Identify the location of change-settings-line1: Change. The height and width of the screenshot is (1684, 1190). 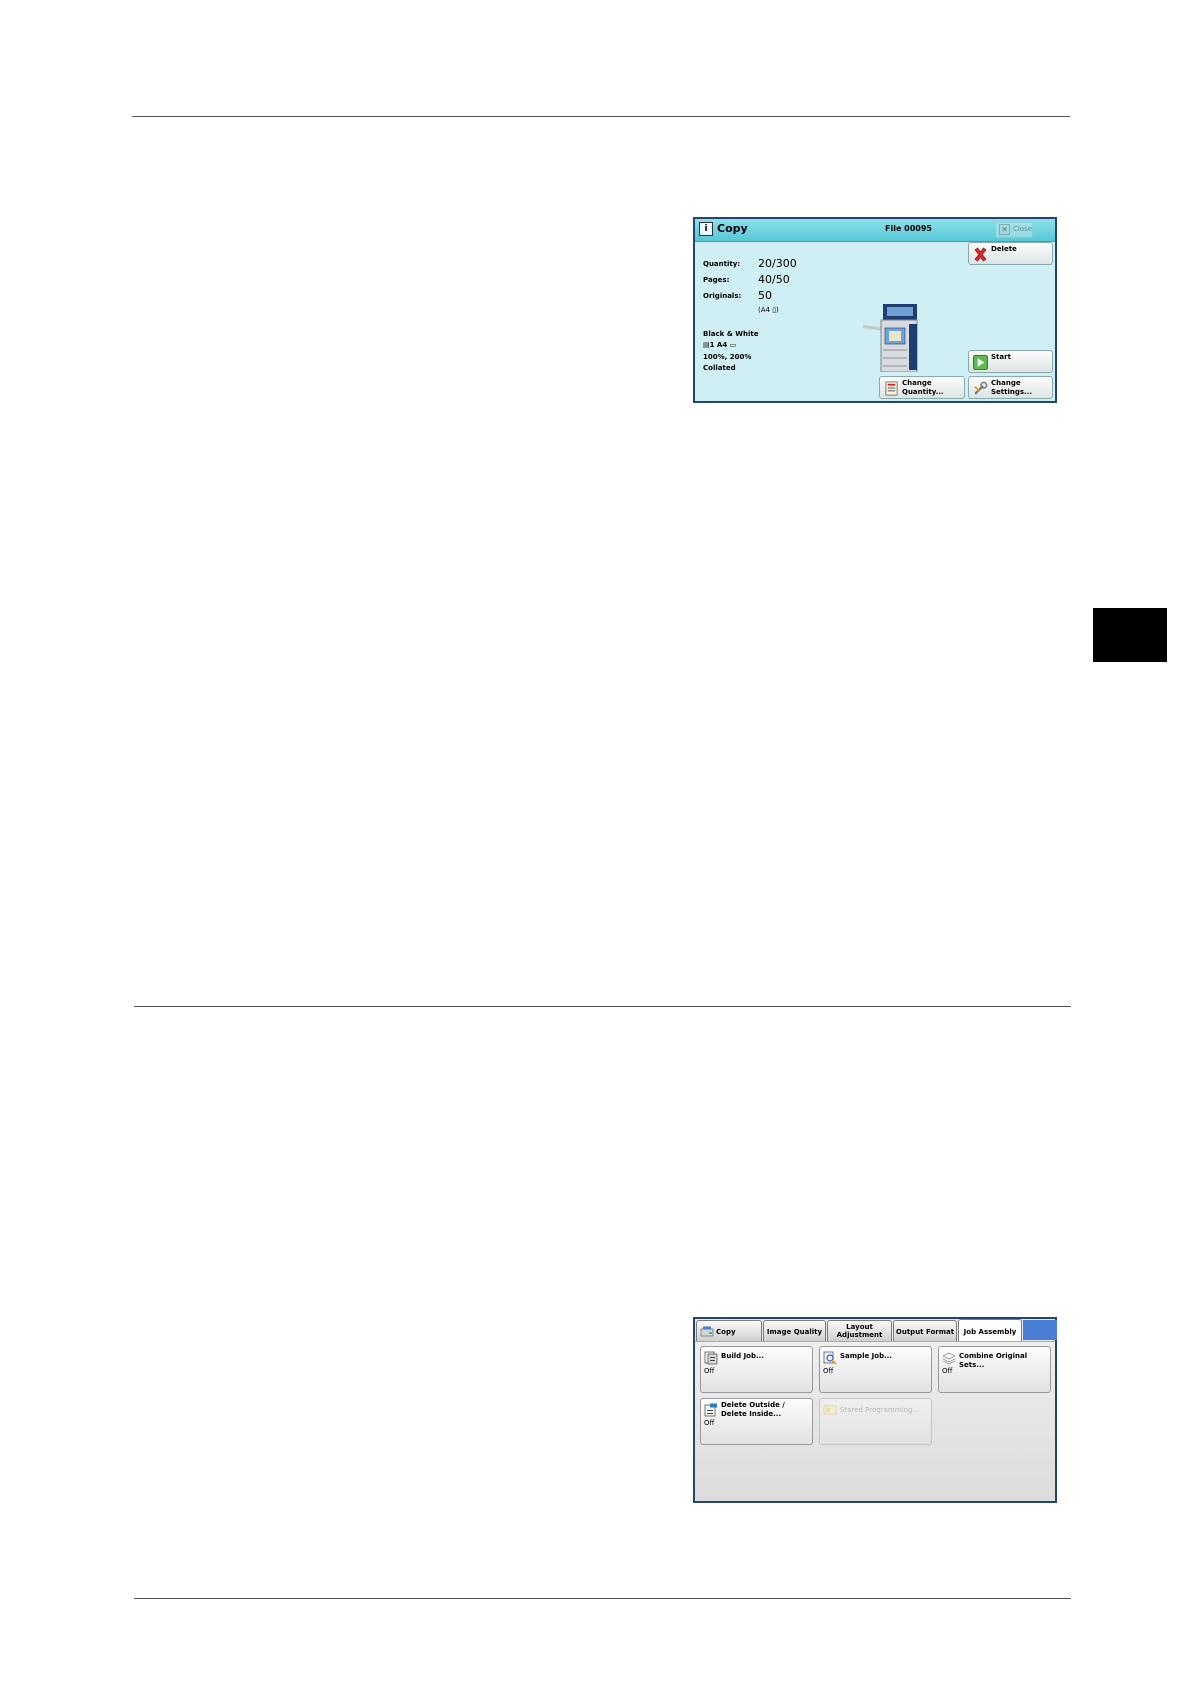
(1006, 383).